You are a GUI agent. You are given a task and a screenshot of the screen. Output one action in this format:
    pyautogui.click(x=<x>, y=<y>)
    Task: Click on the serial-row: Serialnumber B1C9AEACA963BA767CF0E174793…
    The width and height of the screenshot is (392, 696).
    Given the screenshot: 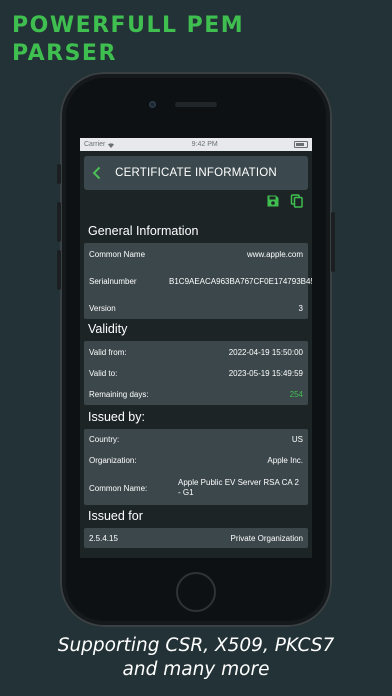 What is the action you would take?
    pyautogui.click(x=198, y=281)
    